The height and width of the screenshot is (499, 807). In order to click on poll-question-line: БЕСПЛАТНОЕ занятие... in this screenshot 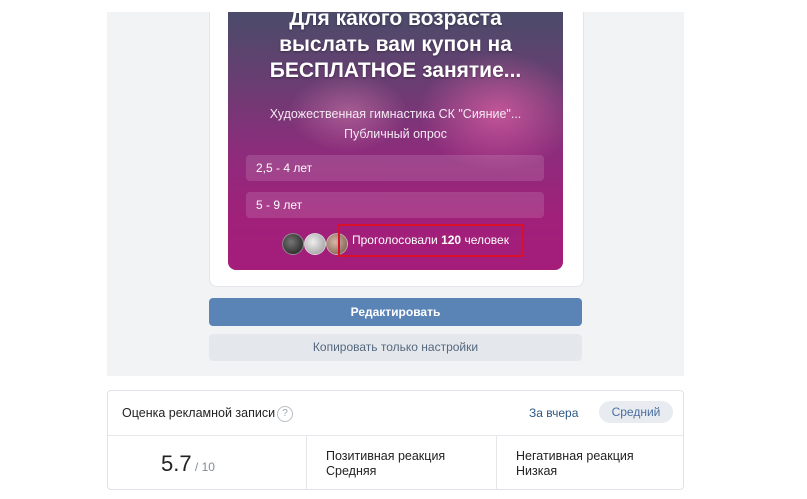, I will do `click(395, 70)`.